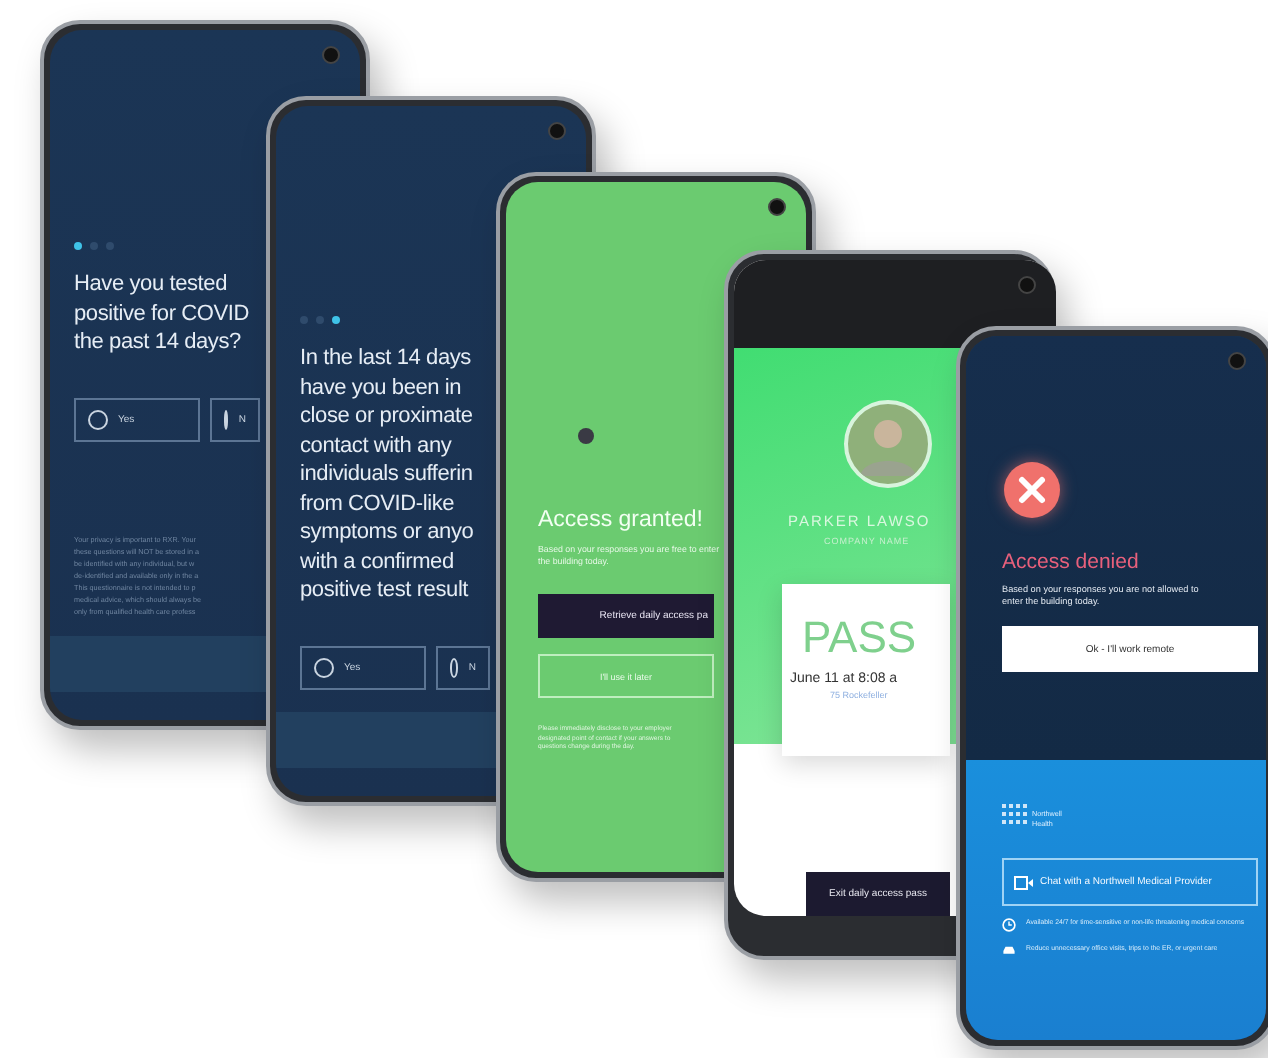 The height and width of the screenshot is (1058, 1268). What do you see at coordinates (1009, 925) in the screenshot?
I see `clock-icon` at bounding box center [1009, 925].